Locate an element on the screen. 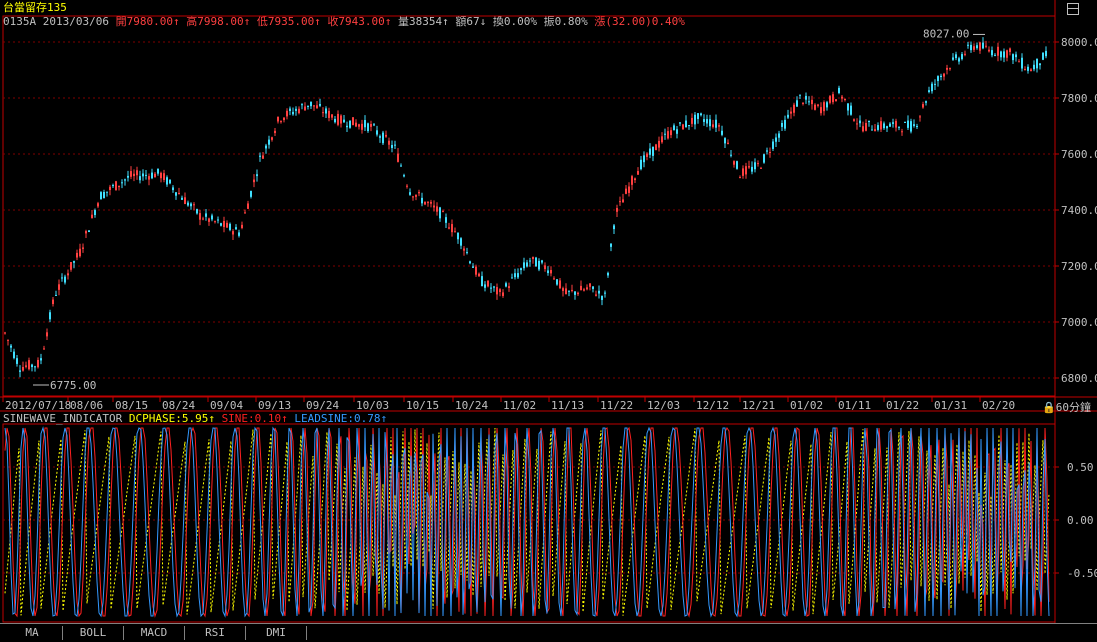 This screenshot has height=642, width=1097. indicator-tick-label: 0.50 is located at coordinates (1080, 467).